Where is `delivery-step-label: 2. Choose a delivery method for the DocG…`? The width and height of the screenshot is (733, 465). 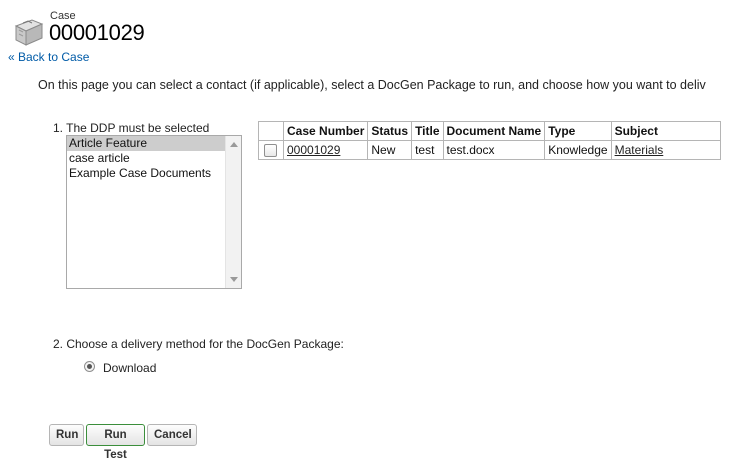 delivery-step-label: 2. Choose a delivery method for the DocG… is located at coordinates (198, 344).